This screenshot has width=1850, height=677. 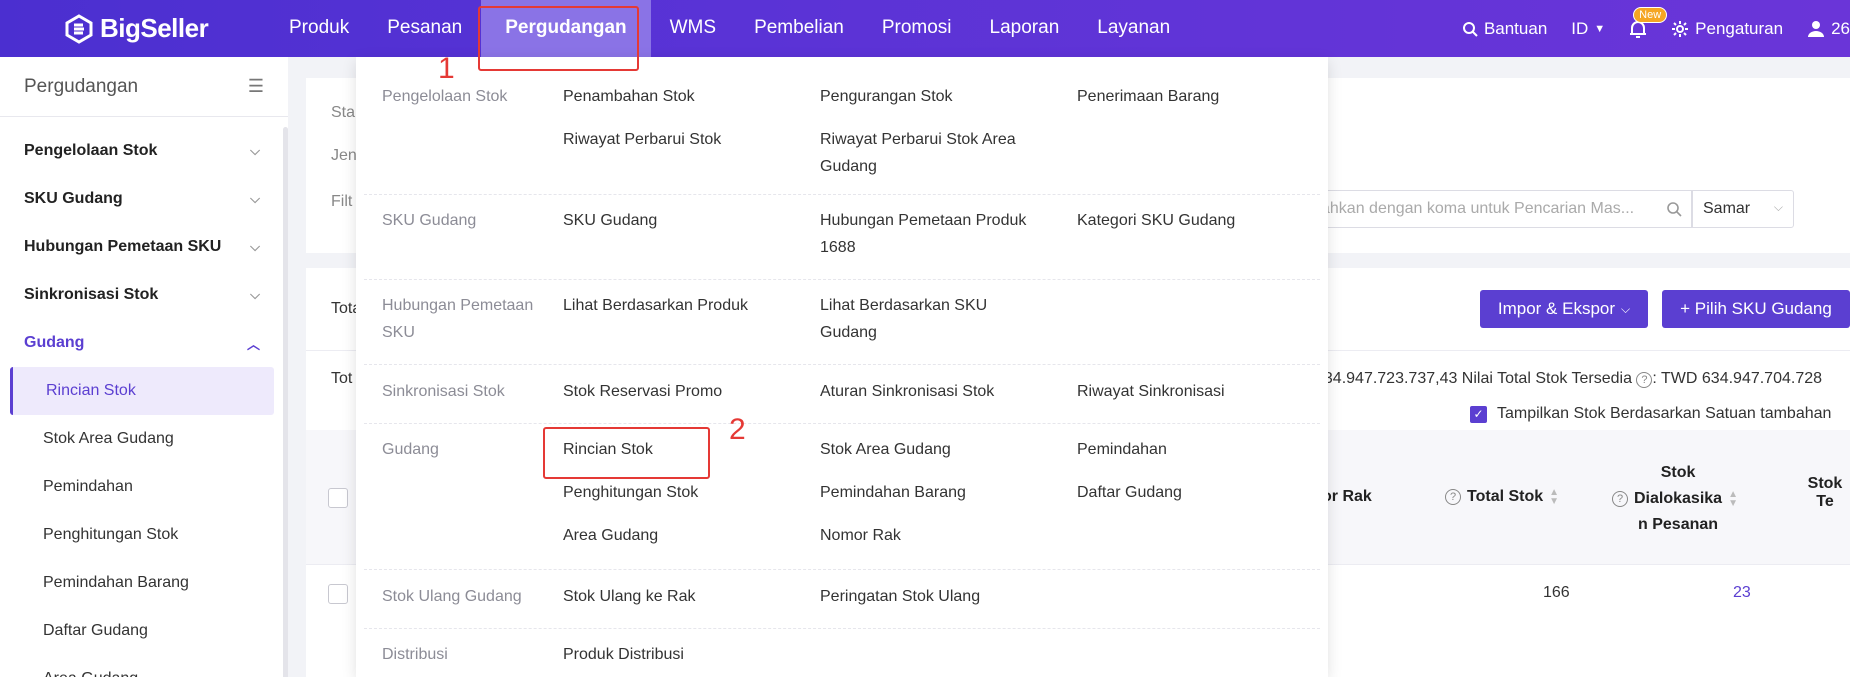 What do you see at coordinates (144, 439) in the screenshot?
I see `sidebar-sub-stok-area-gudang: Stok Area Gudang` at bounding box center [144, 439].